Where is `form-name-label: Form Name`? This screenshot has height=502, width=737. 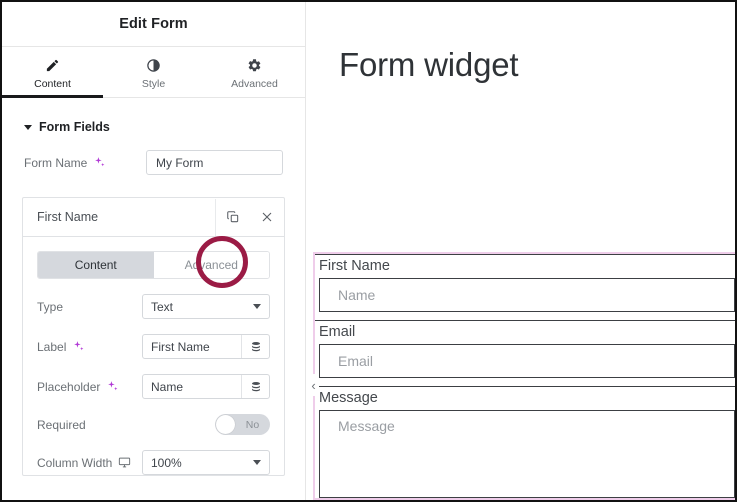 form-name-label: Form Name is located at coordinates (56, 162).